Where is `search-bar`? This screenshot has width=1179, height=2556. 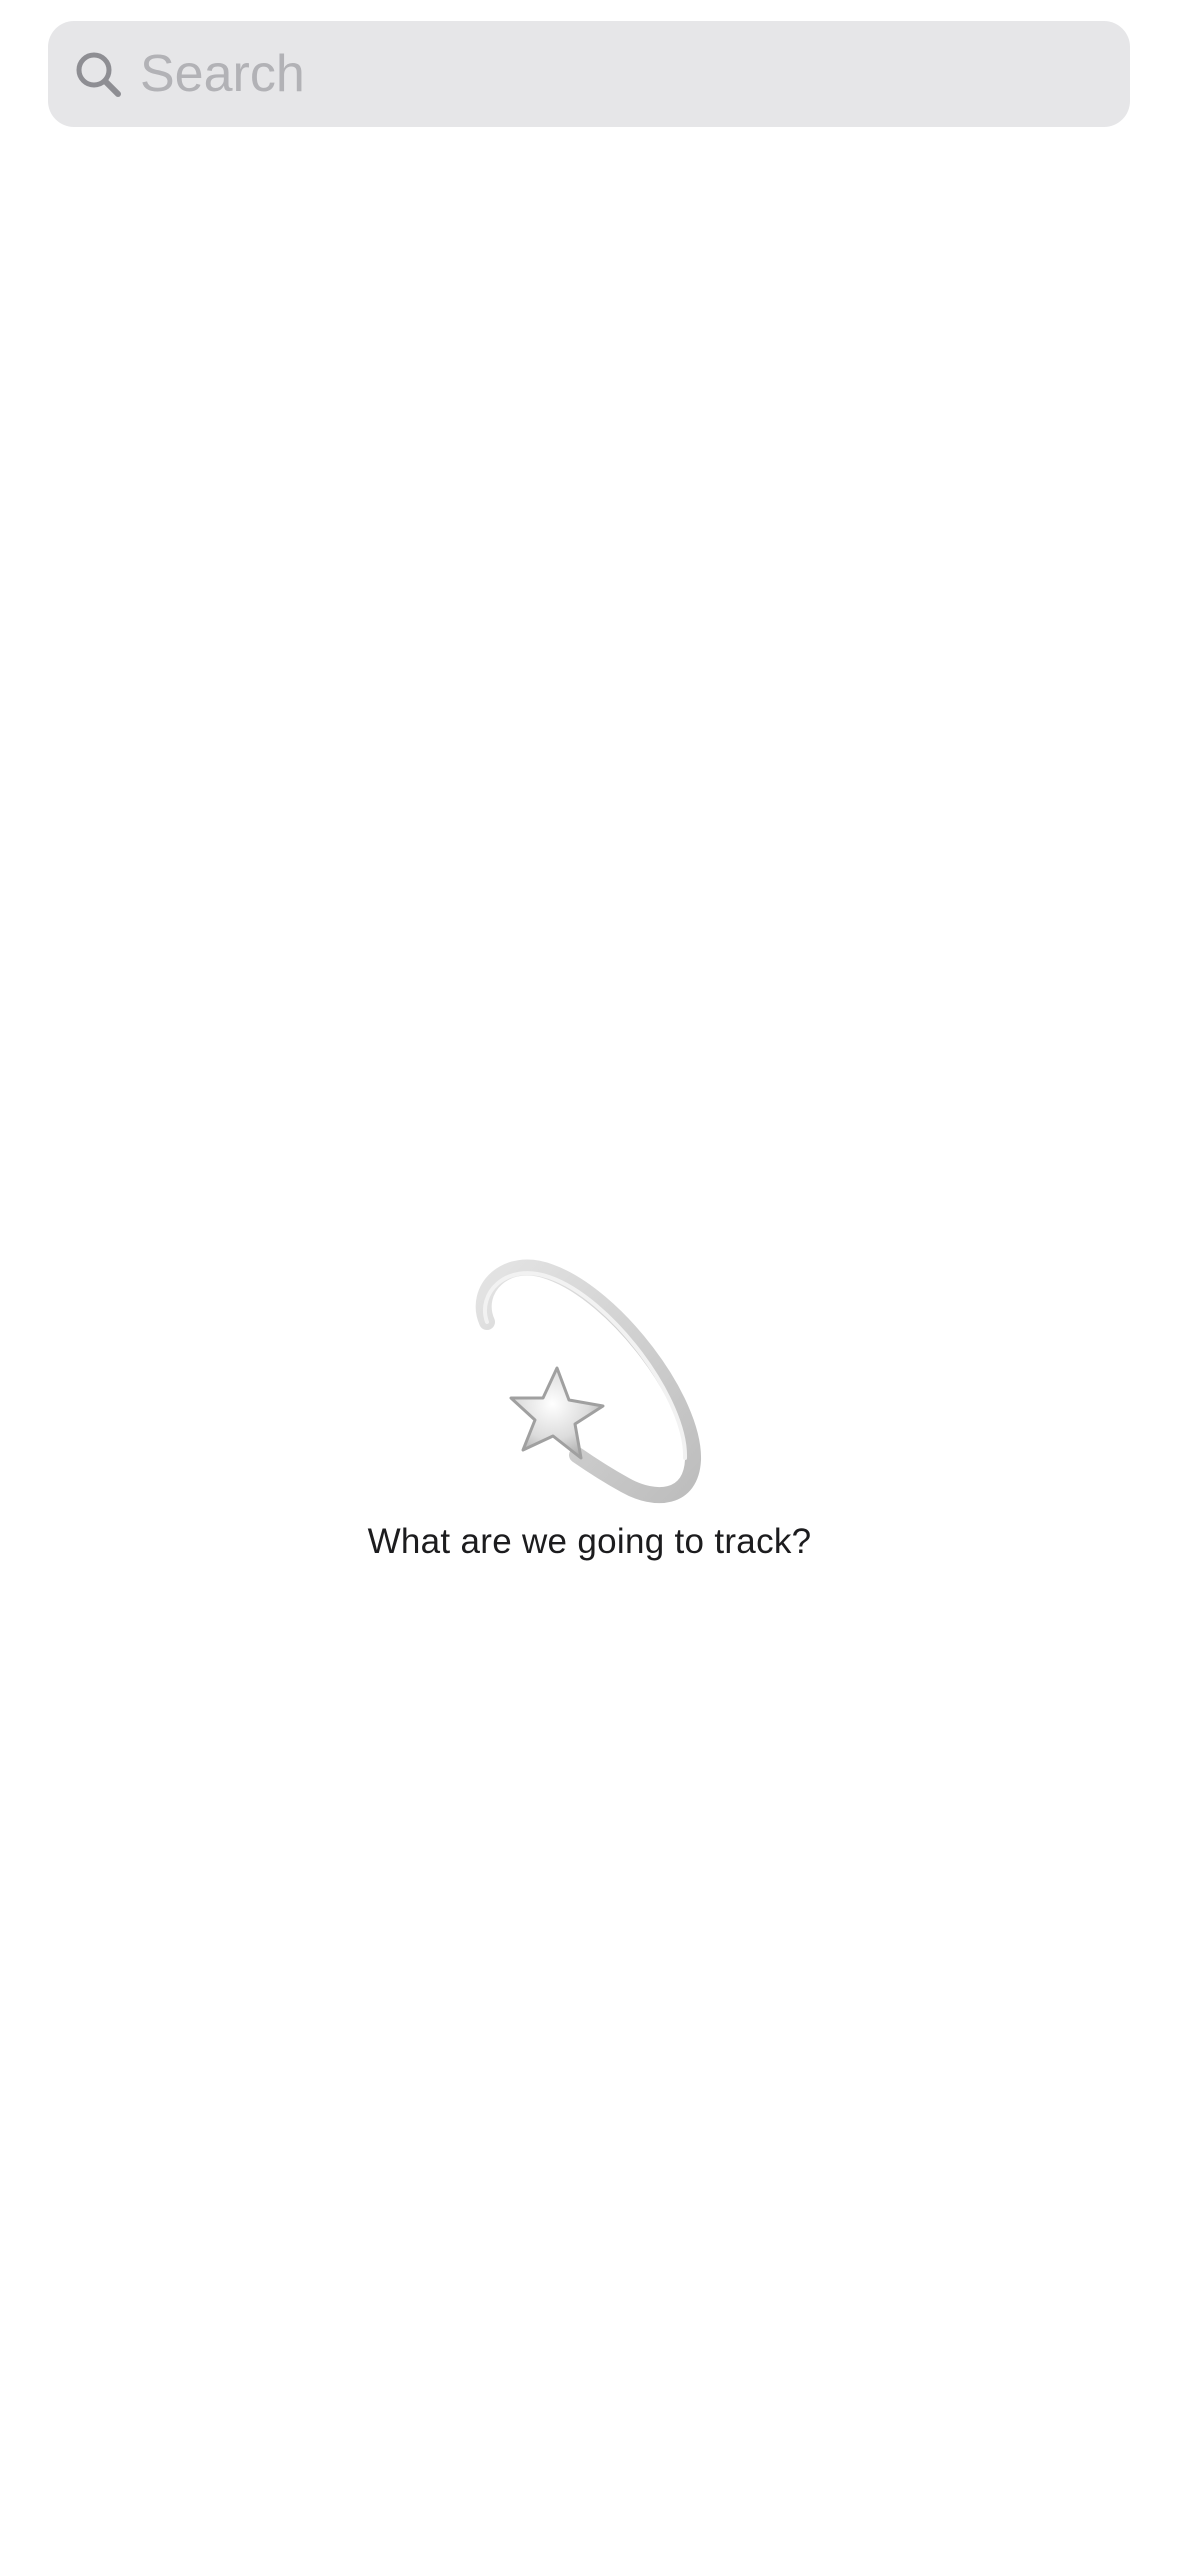 search-bar is located at coordinates (589, 74).